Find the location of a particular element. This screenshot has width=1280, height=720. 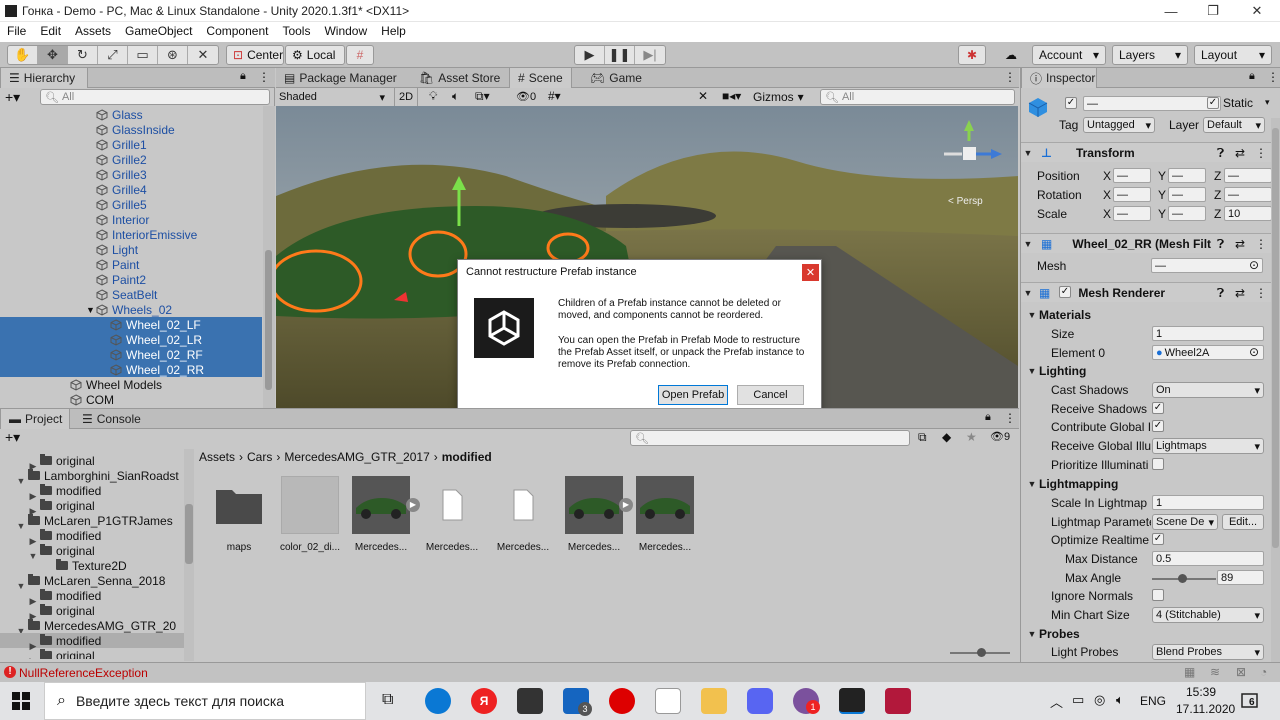

custom-tool-icon: ✕ is located at coordinates (203, 55).